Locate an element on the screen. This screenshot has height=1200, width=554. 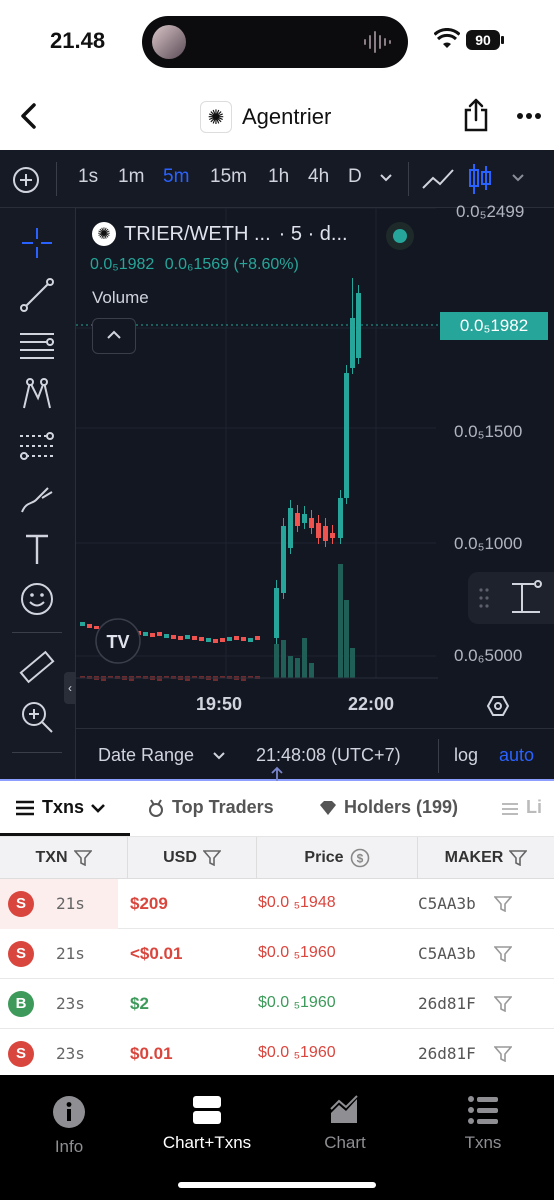
auto-scale-toggle: auto is located at coordinates (516, 755).